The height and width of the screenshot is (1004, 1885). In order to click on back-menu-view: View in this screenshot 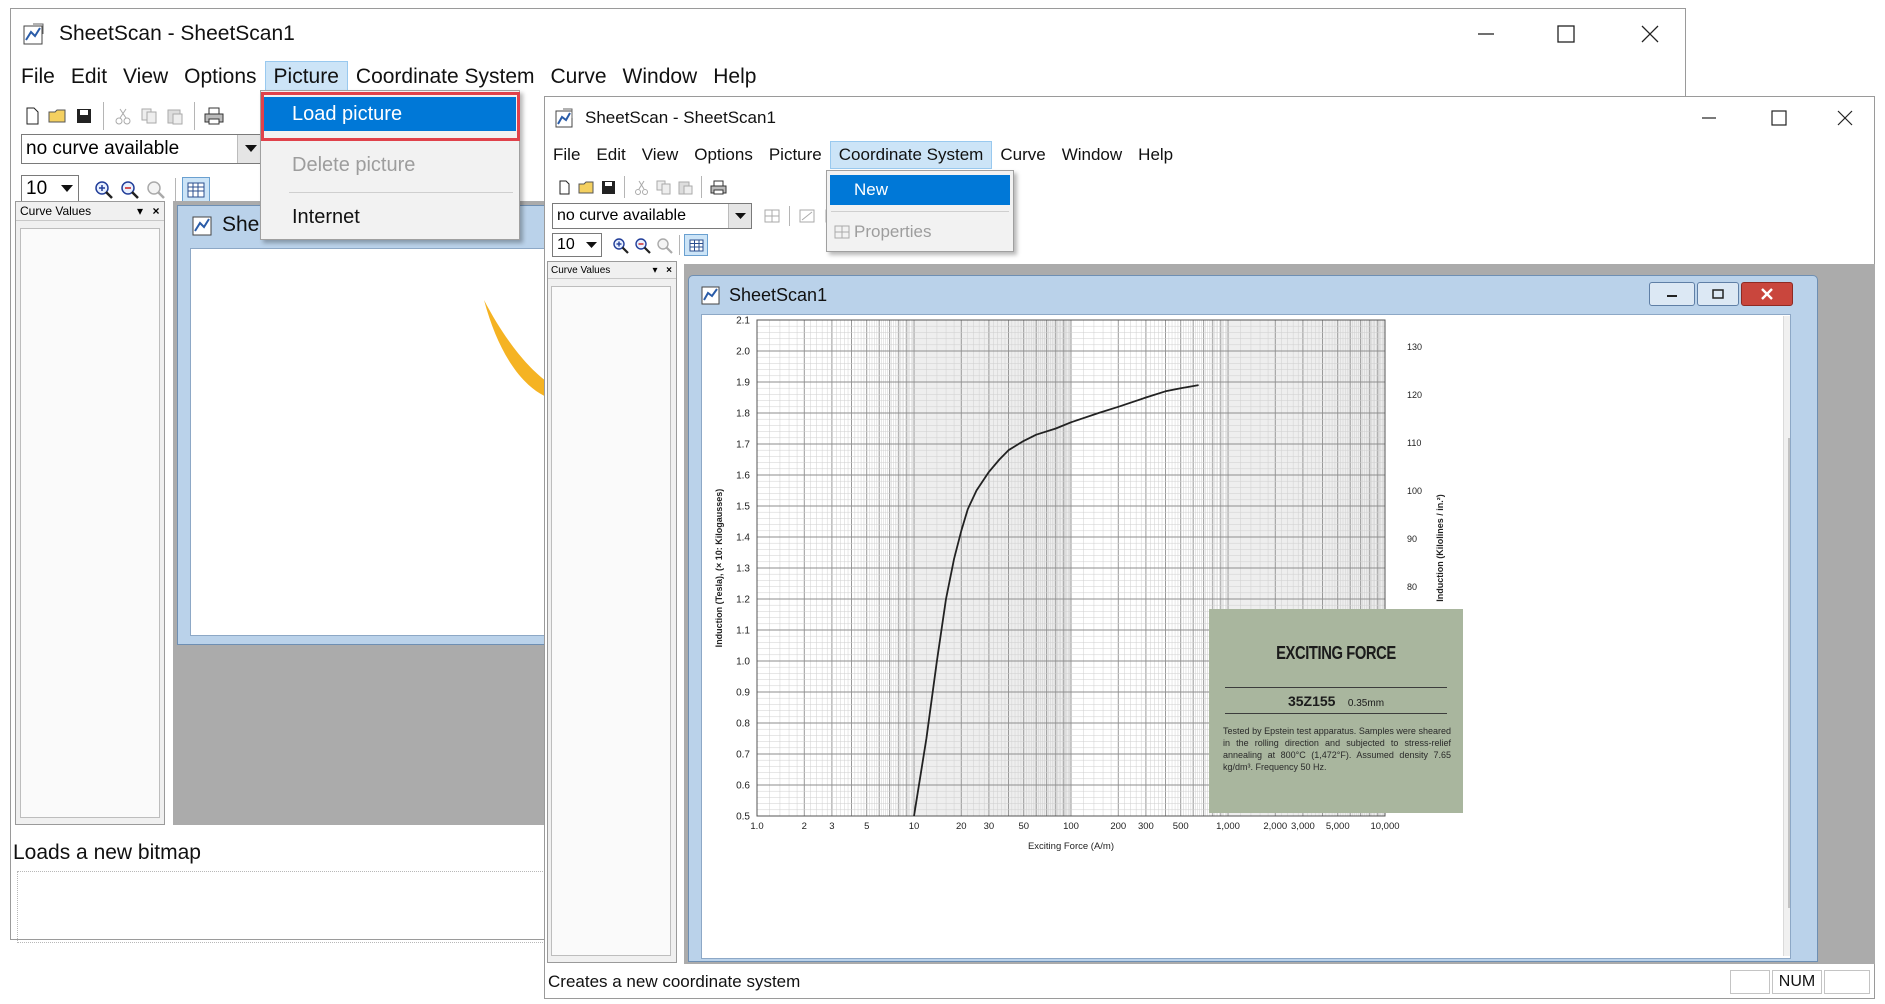, I will do `click(145, 77)`.